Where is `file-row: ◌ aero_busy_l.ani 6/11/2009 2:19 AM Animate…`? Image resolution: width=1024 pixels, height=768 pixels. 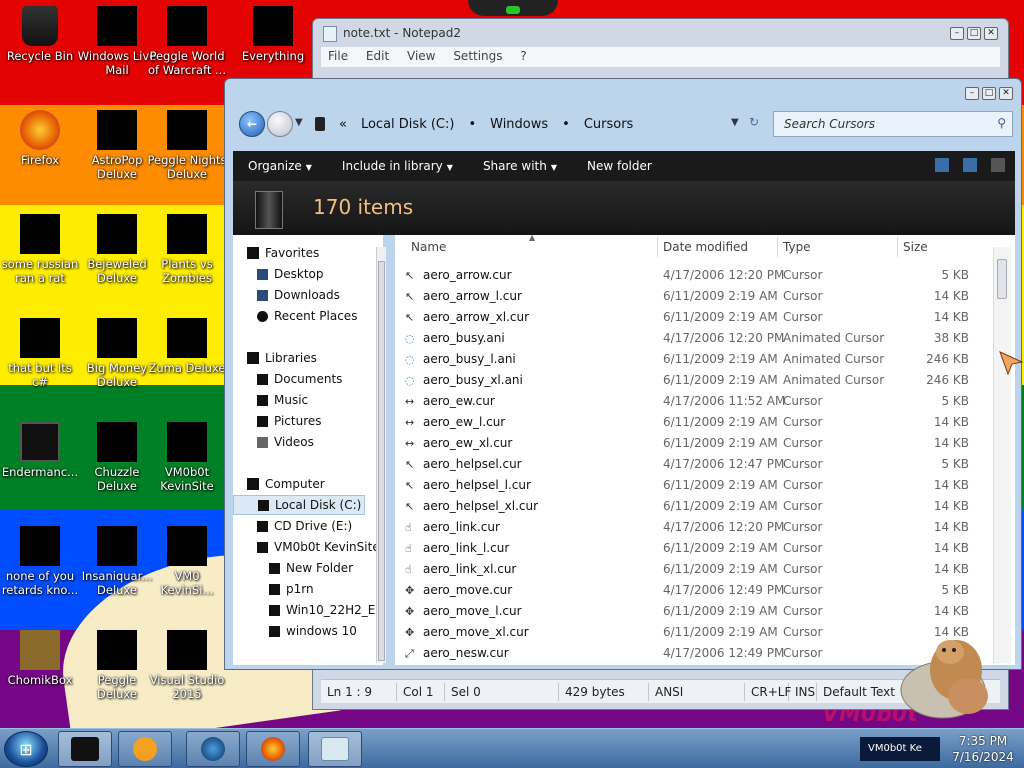 file-row: ◌ aero_busy_l.ani 6/11/2009 2:19 AM Animate… is located at coordinates (690, 359).